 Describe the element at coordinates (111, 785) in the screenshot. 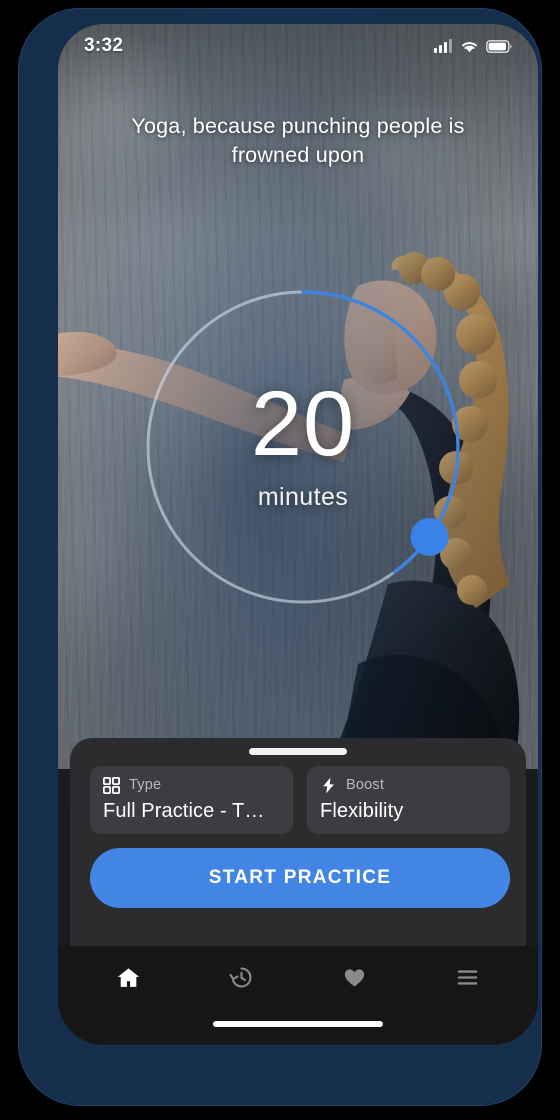

I see `grid-icon` at that location.